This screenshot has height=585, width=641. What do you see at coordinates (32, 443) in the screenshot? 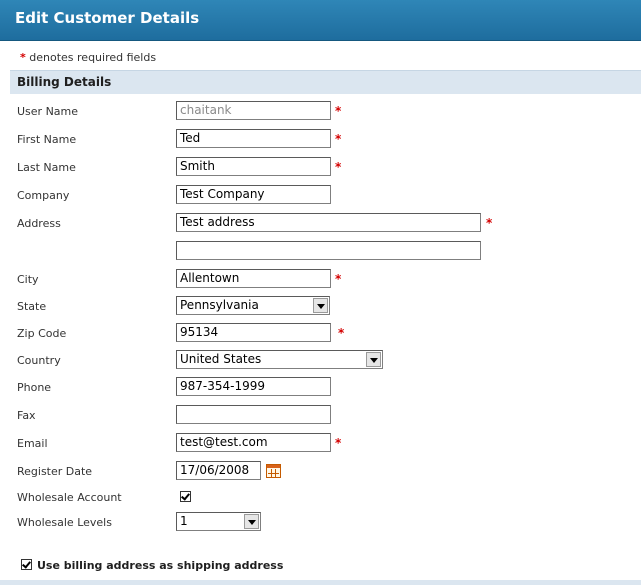
I see `email-label: Email` at bounding box center [32, 443].